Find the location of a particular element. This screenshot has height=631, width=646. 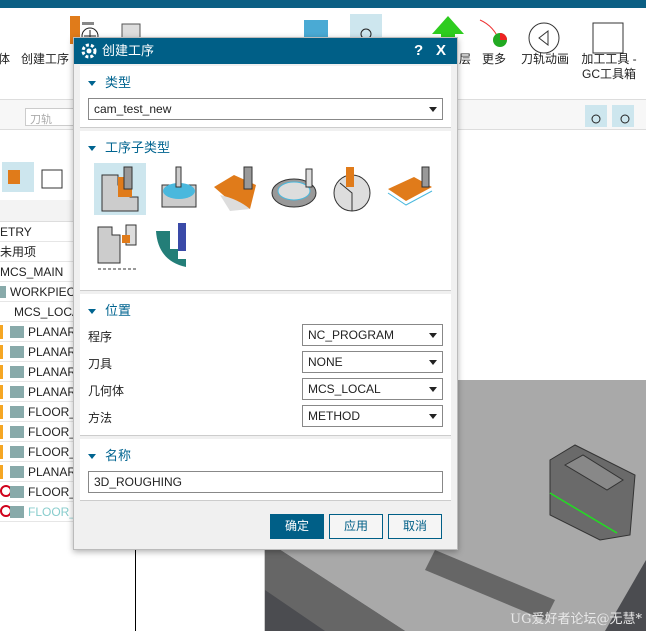

gc-toolbox-icon is located at coordinates (608, 38).